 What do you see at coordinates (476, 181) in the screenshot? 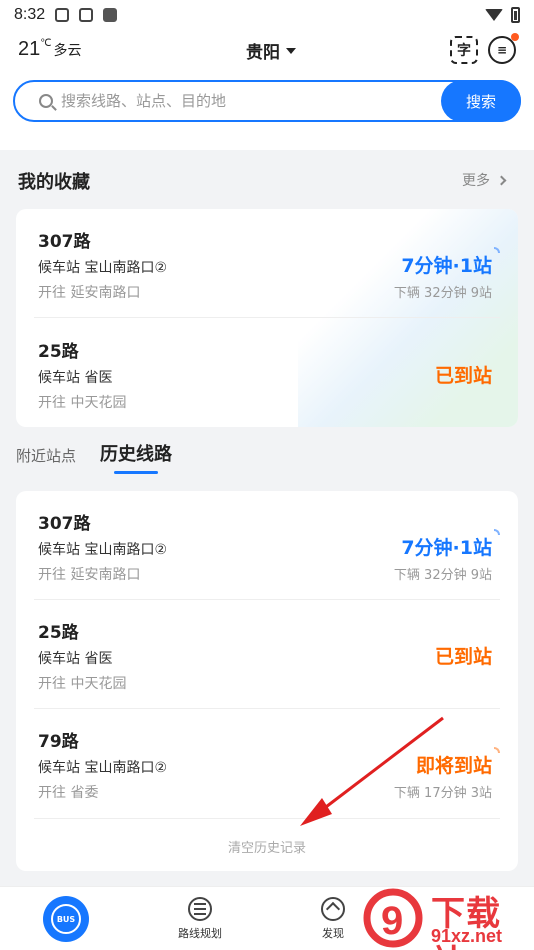
I see `more-label: 更多` at bounding box center [476, 181].